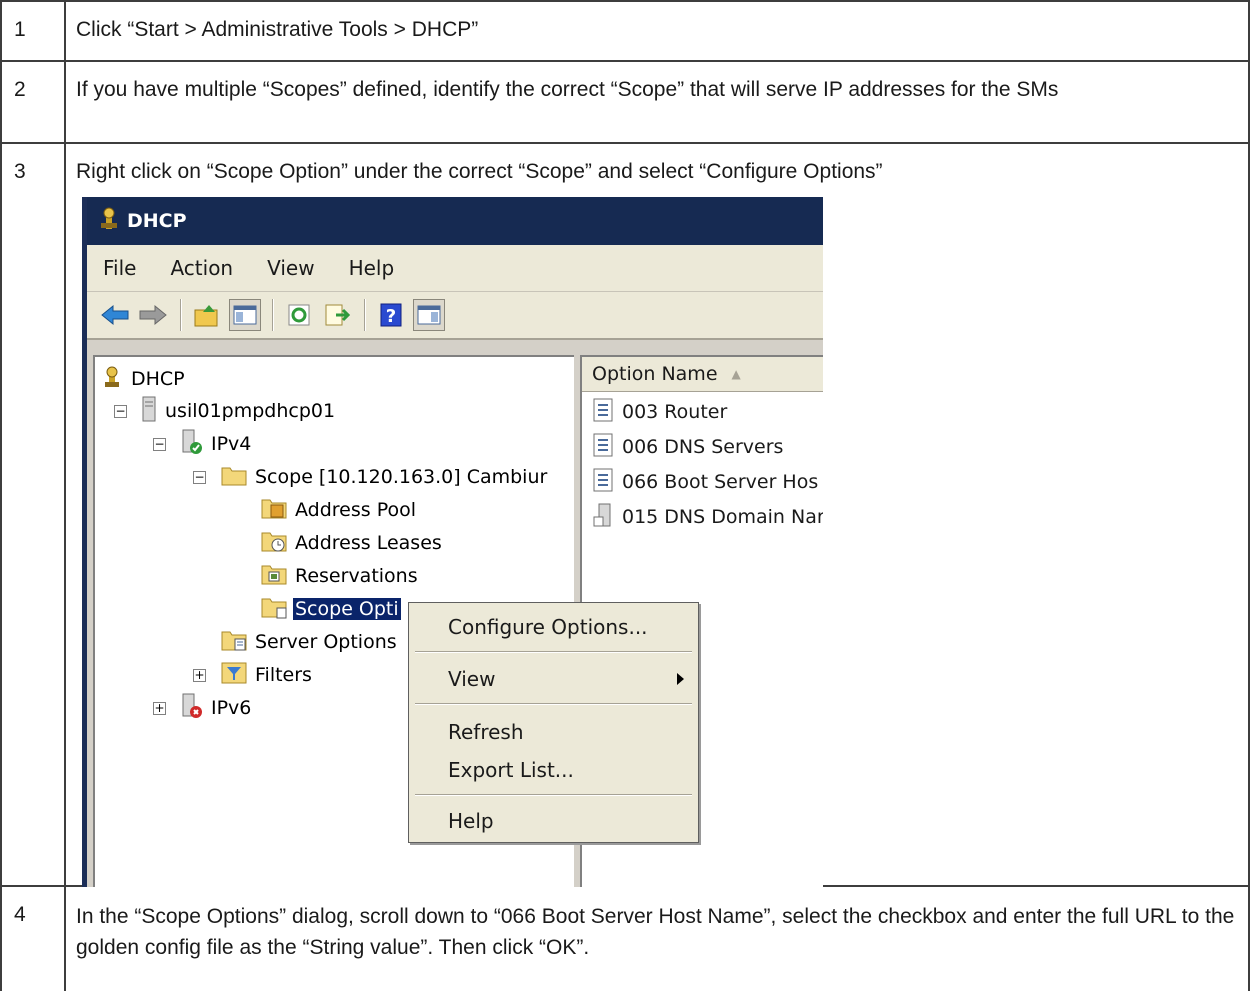 The width and height of the screenshot is (1250, 991). Describe the element at coordinates (429, 315) in the screenshot. I see `action-pane-icon` at that location.